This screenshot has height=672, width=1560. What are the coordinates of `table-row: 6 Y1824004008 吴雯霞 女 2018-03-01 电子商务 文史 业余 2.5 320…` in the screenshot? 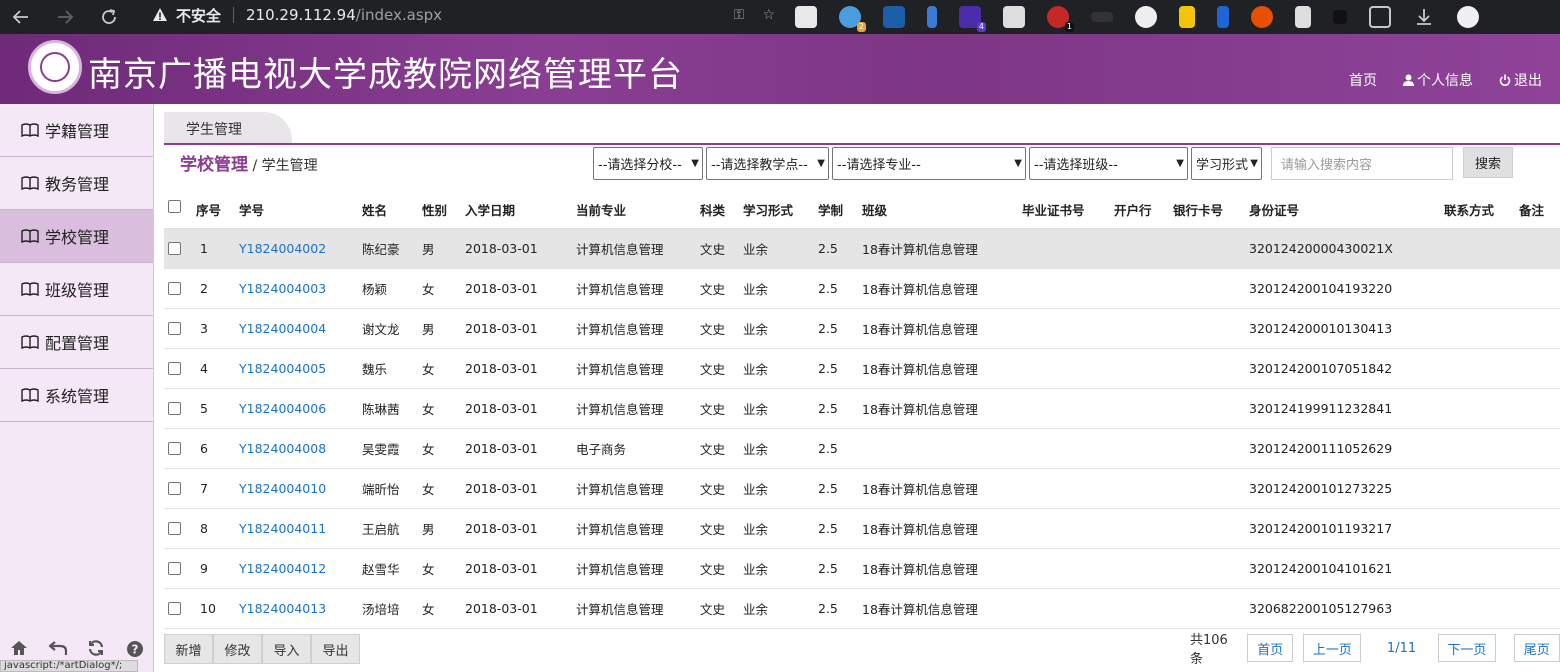 It's located at (862, 449).